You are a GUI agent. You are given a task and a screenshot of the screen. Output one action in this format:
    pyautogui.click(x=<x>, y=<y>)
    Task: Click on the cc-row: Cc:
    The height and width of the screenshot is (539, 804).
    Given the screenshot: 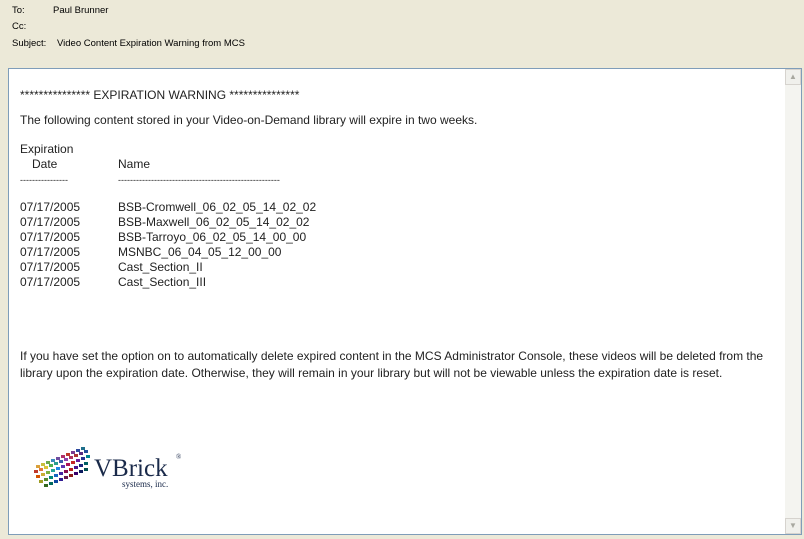 What is the action you would take?
    pyautogui.click(x=19, y=26)
    